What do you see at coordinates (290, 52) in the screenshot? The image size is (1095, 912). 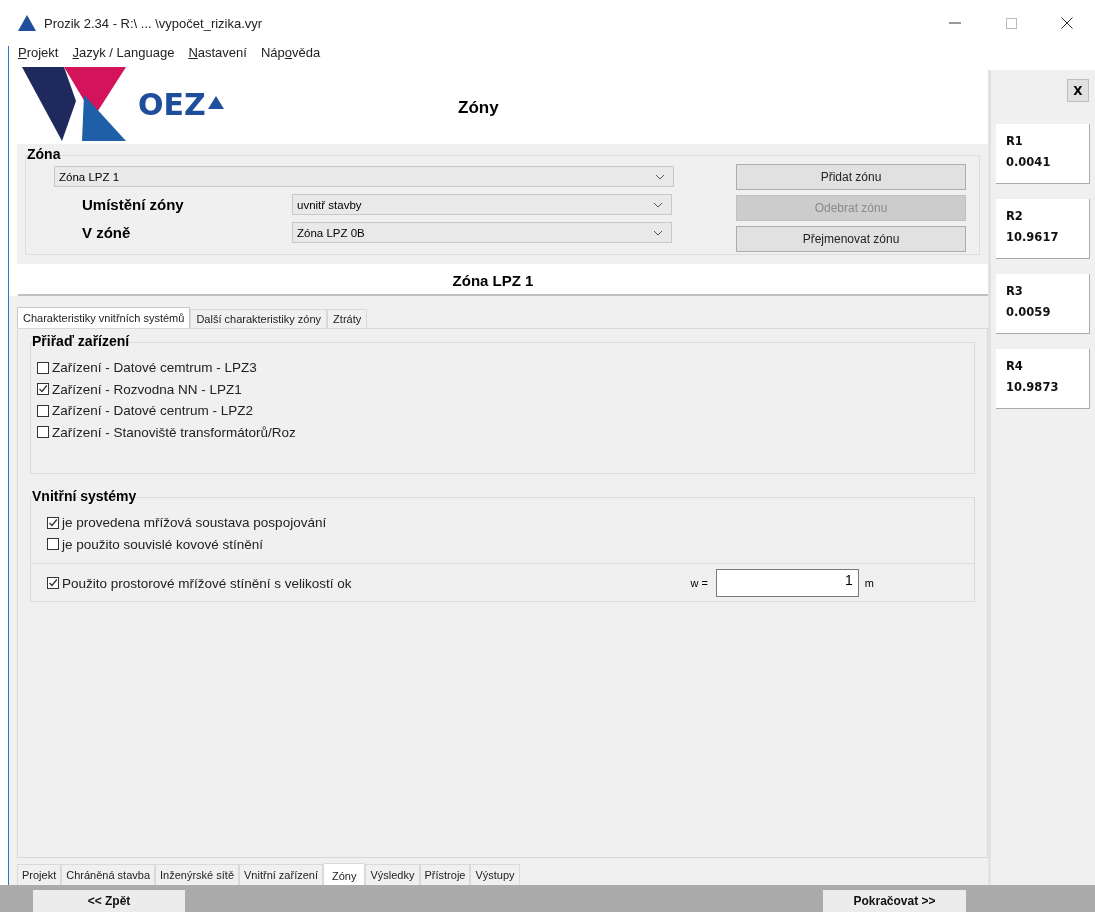 I see `menu-item: Nápověda` at bounding box center [290, 52].